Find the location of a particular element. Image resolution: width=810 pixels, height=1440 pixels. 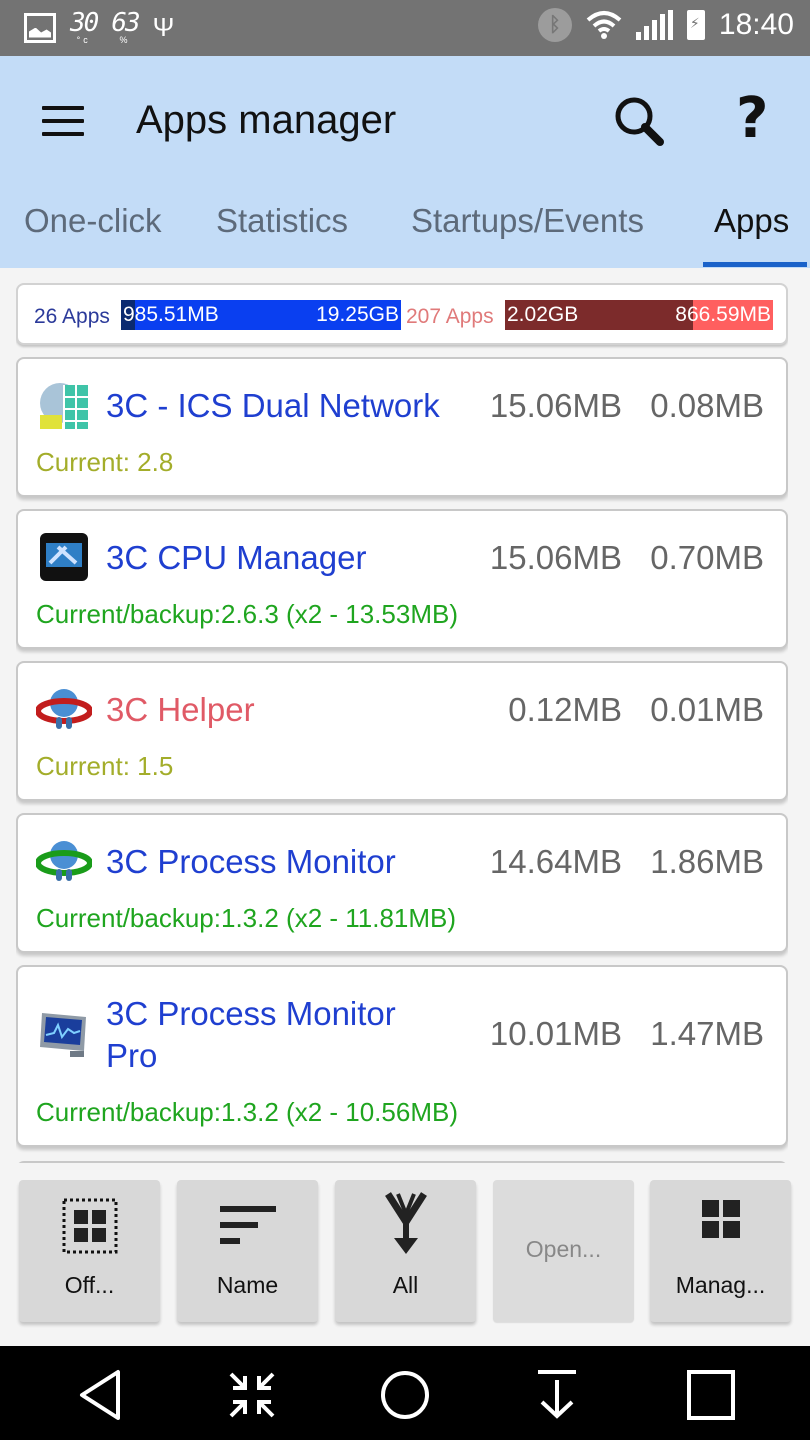

android-red-ring-icon is located at coordinates (64, 709).